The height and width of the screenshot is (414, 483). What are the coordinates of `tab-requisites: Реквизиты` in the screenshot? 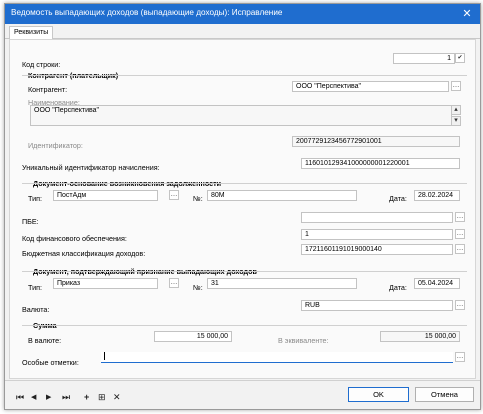 It's located at (31, 32).